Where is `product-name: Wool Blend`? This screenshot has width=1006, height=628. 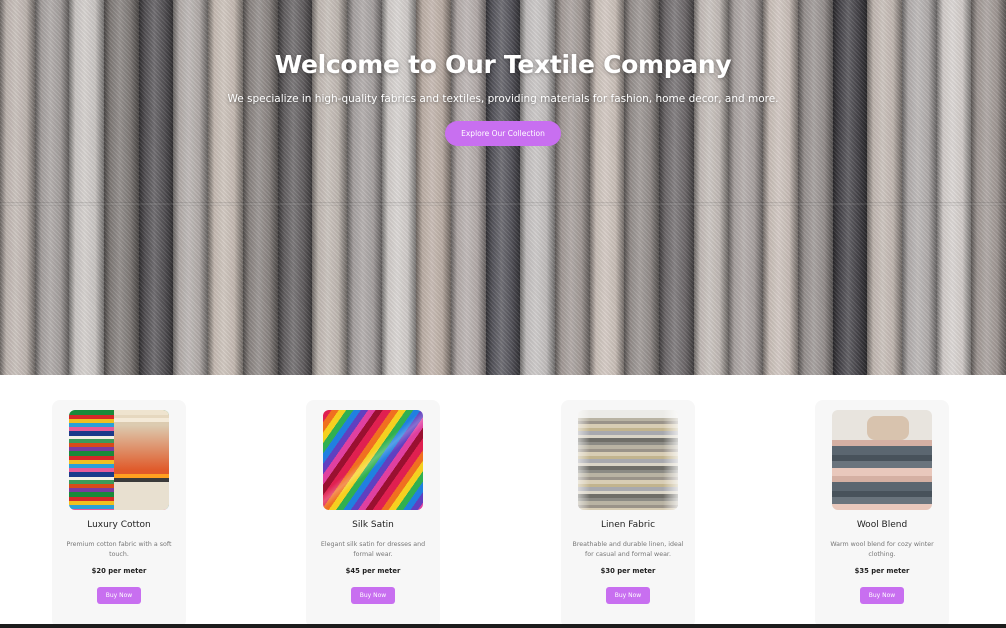 product-name: Wool Blend is located at coordinates (882, 525).